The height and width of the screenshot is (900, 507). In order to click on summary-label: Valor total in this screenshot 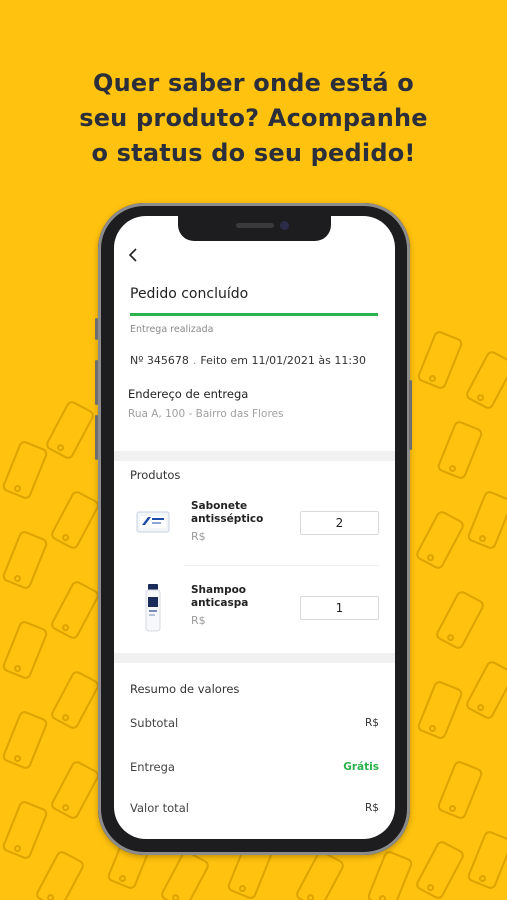, I will do `click(159, 808)`.